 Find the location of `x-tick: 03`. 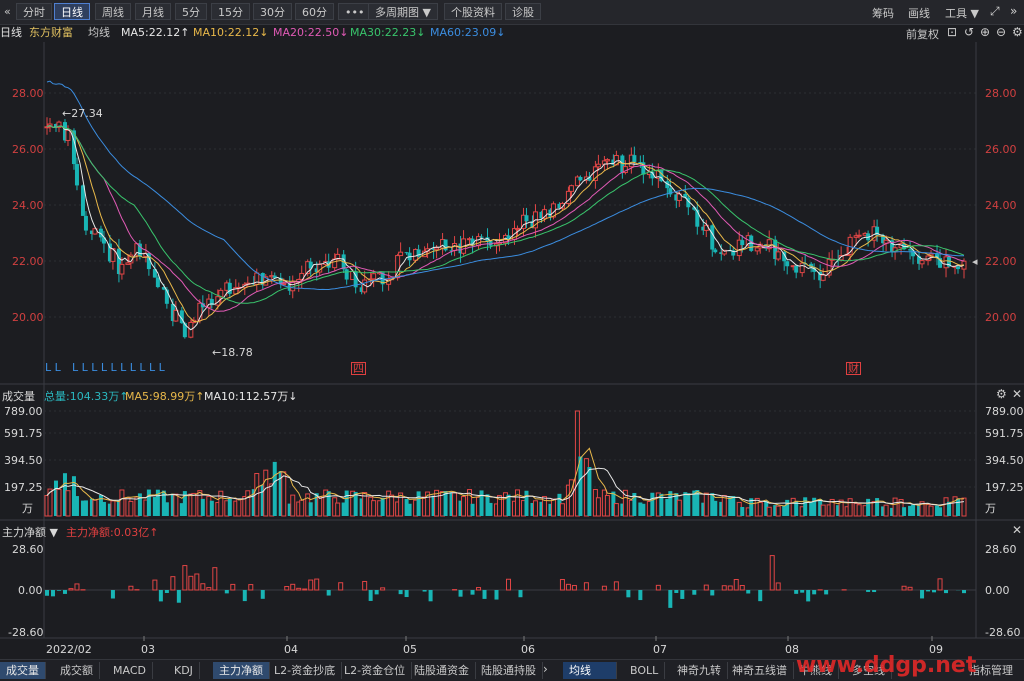

x-tick: 03 is located at coordinates (148, 649).